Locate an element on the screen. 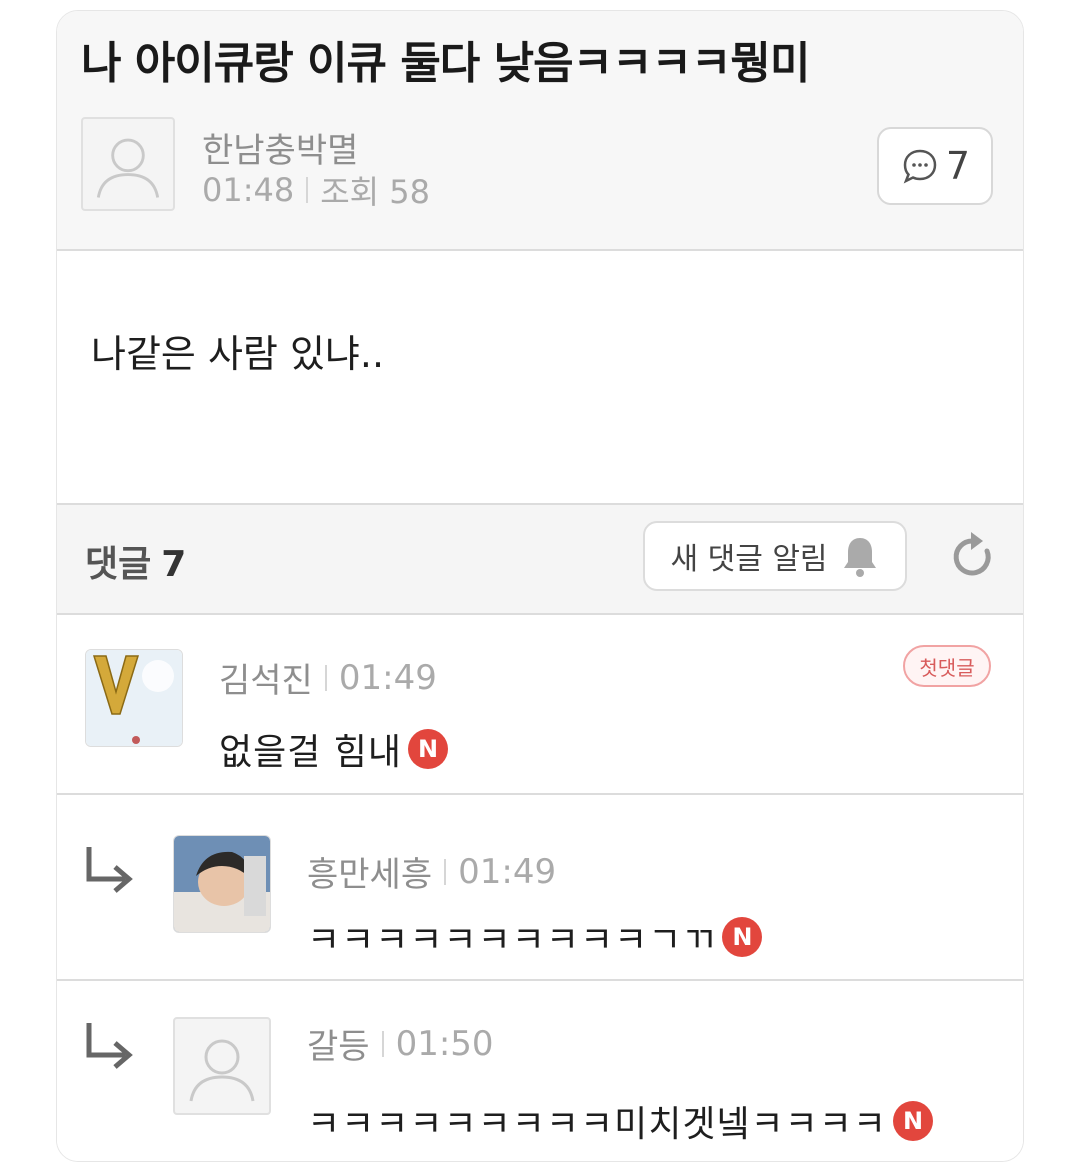  comments-heading: 댓글 7 is located at coordinates (135, 561).